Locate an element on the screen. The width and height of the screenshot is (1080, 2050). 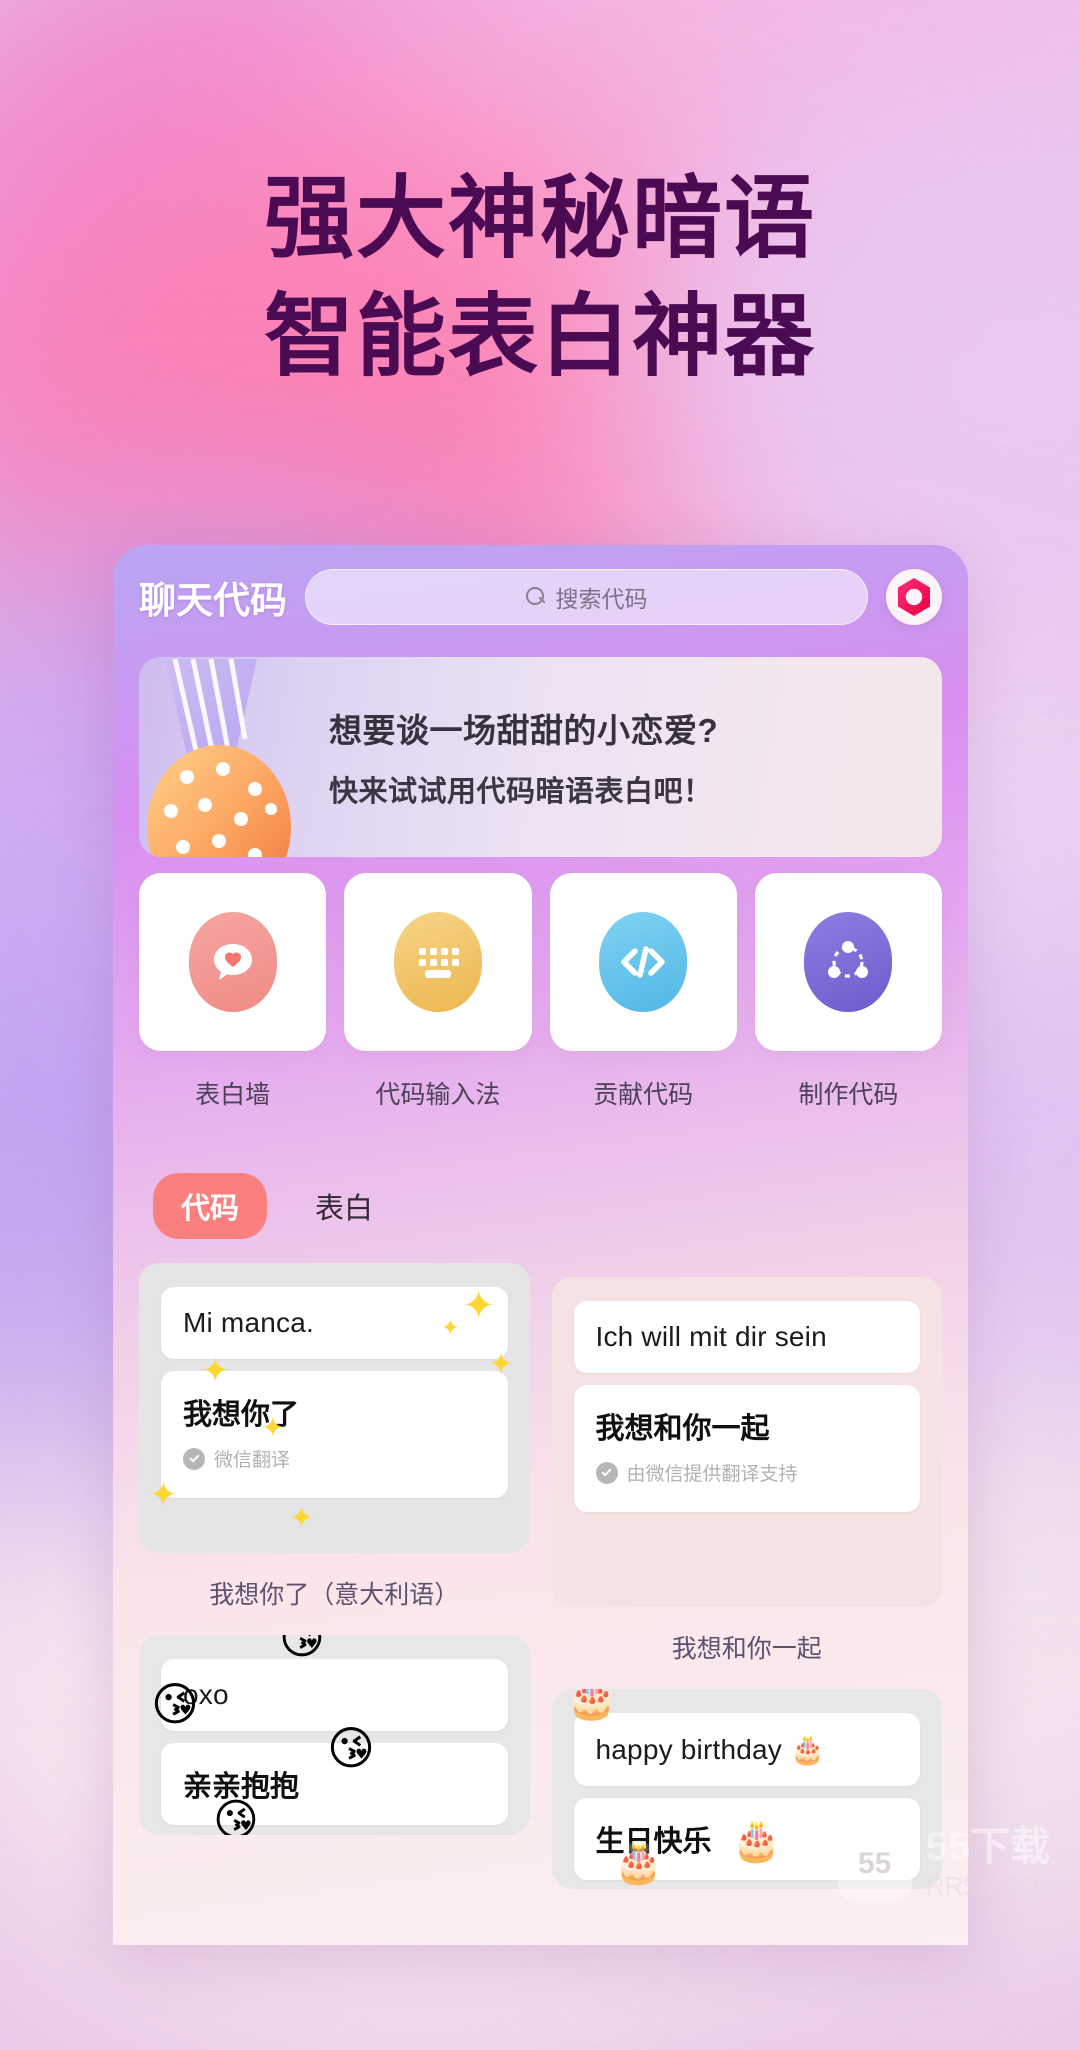
share-nodes-icon is located at coordinates (848, 962).